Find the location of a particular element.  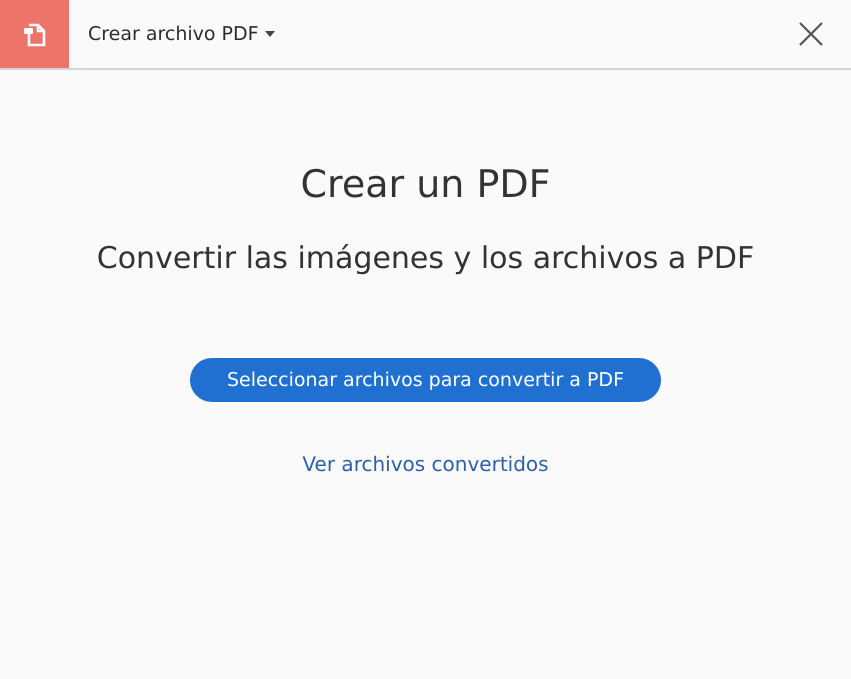

caret-icon is located at coordinates (269, 34).